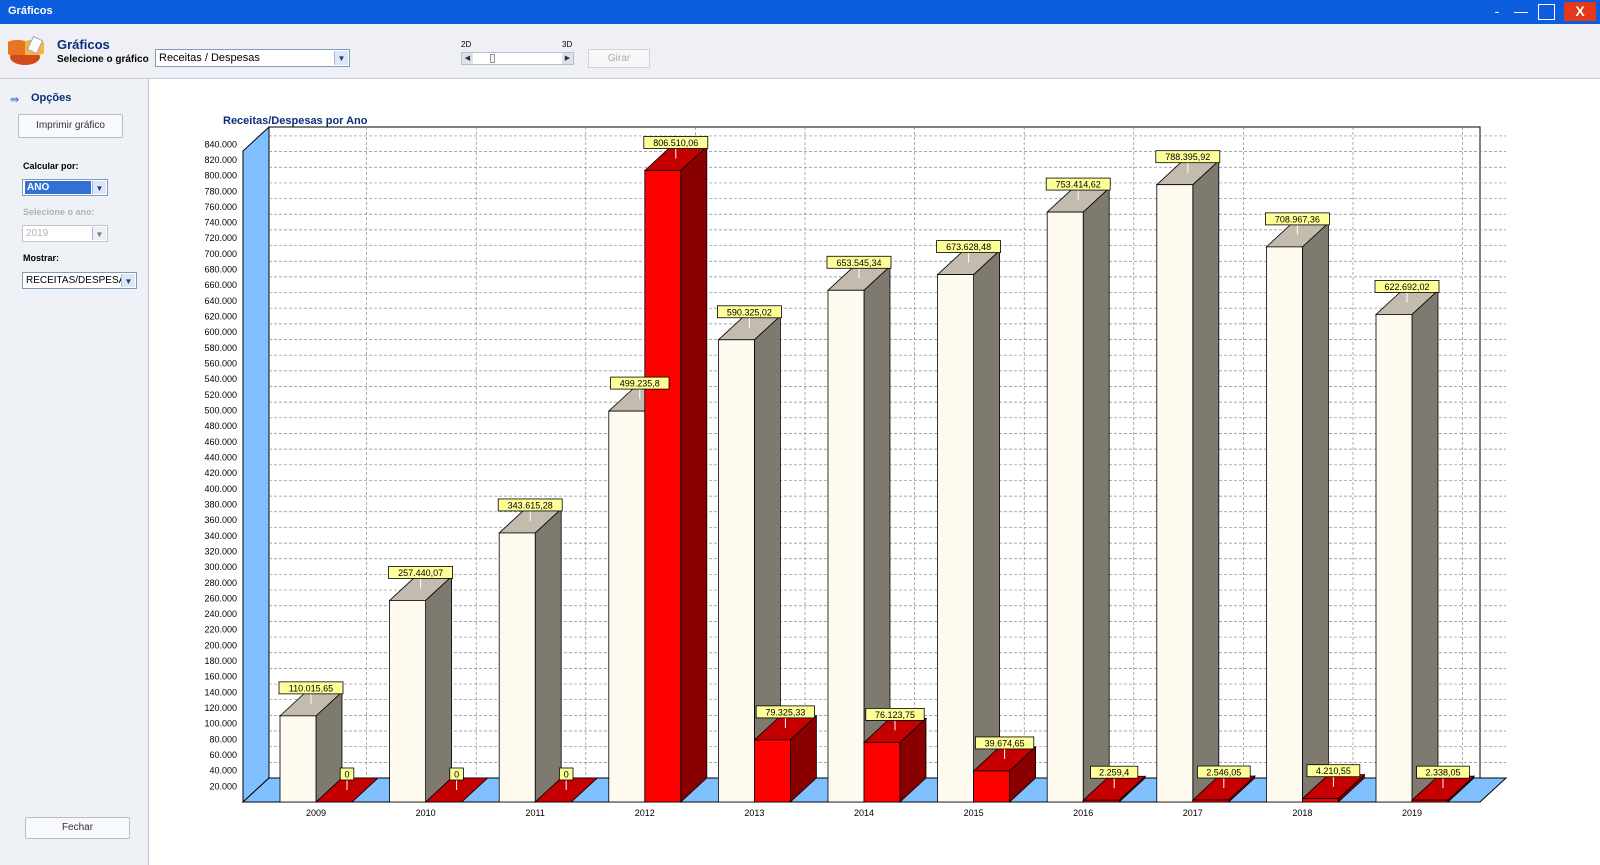  Describe the element at coordinates (754, 813) in the screenshot. I see `x-tick-label: 2013` at that location.